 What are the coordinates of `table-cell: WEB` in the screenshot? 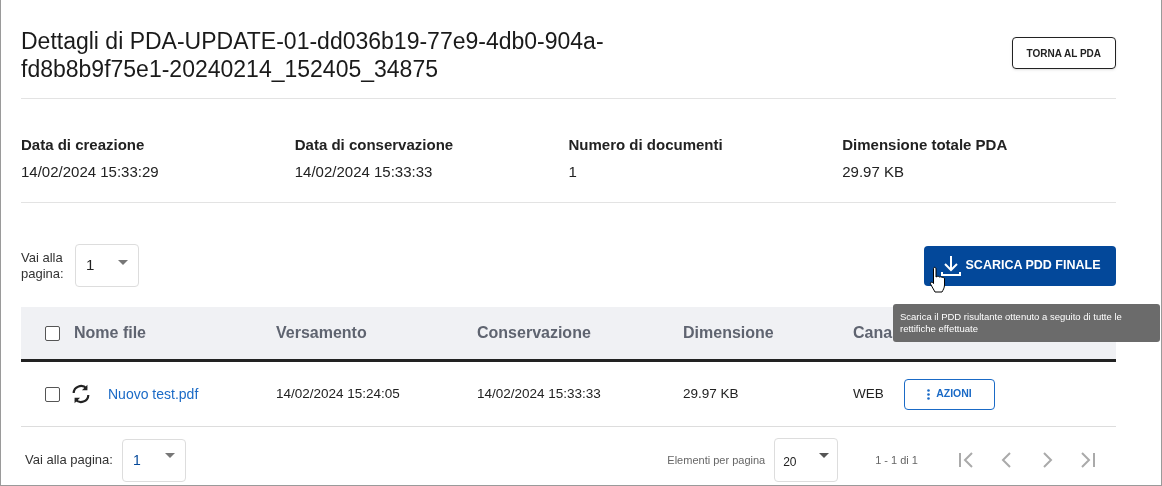 It's located at (868, 393).